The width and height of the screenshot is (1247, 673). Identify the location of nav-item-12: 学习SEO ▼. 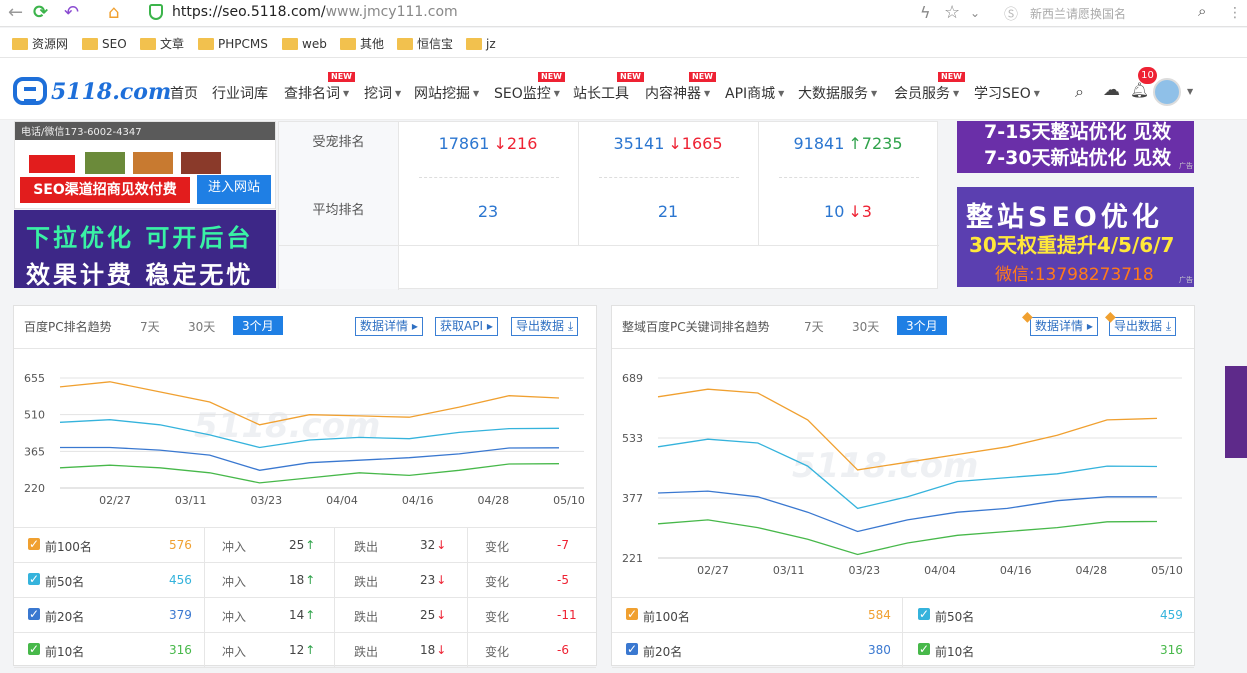
(1007, 93).